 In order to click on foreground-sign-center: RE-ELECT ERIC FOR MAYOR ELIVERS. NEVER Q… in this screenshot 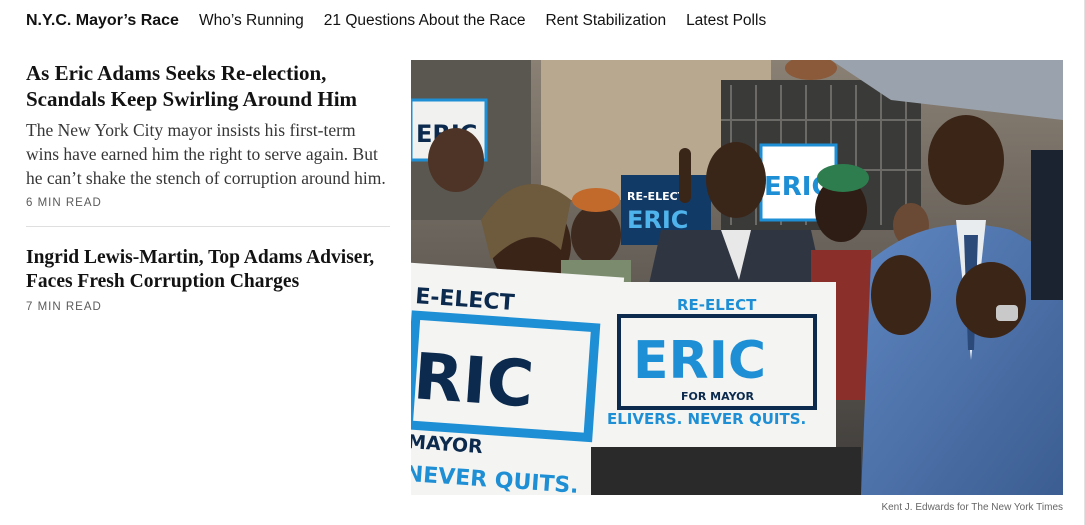, I will do `click(718, 364)`.